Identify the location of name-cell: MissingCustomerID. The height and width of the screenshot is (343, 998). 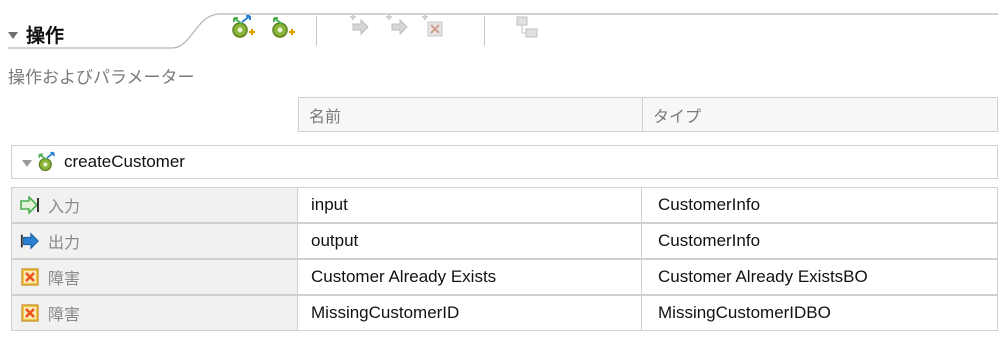
(470, 313).